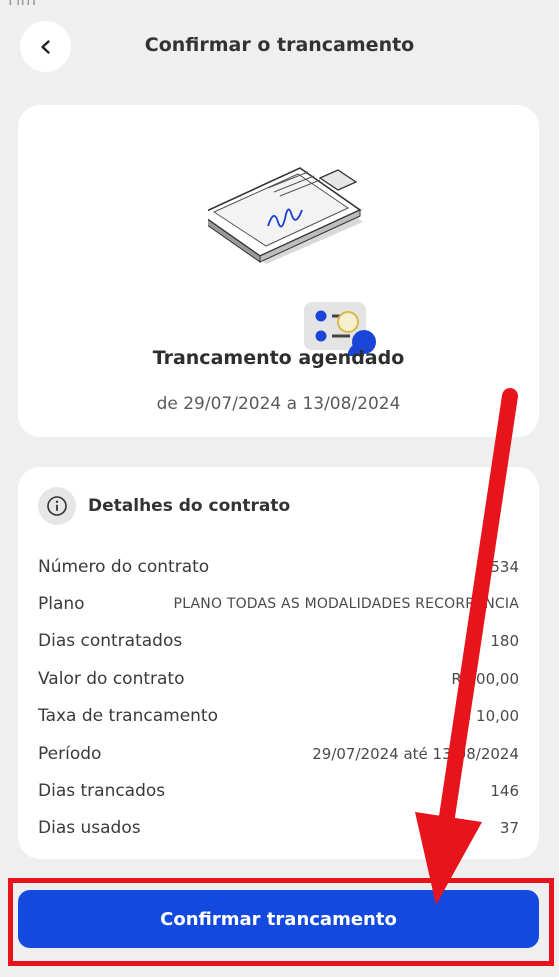 The height and width of the screenshot is (977, 559). What do you see at coordinates (22, 4) in the screenshot?
I see `top-cut-text: Fim` at bounding box center [22, 4].